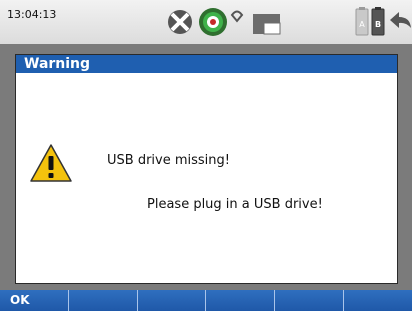 The width and height of the screenshot is (412, 311). I want to click on close-circle-icon, so click(180, 22).